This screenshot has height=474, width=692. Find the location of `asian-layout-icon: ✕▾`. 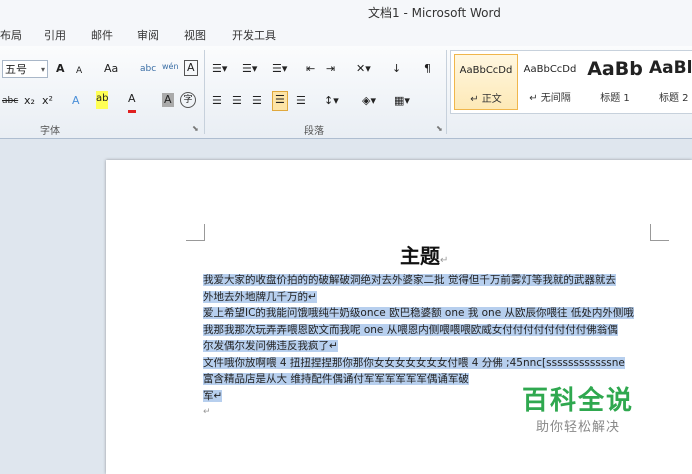

asian-layout-icon: ✕▾ is located at coordinates (363, 70).